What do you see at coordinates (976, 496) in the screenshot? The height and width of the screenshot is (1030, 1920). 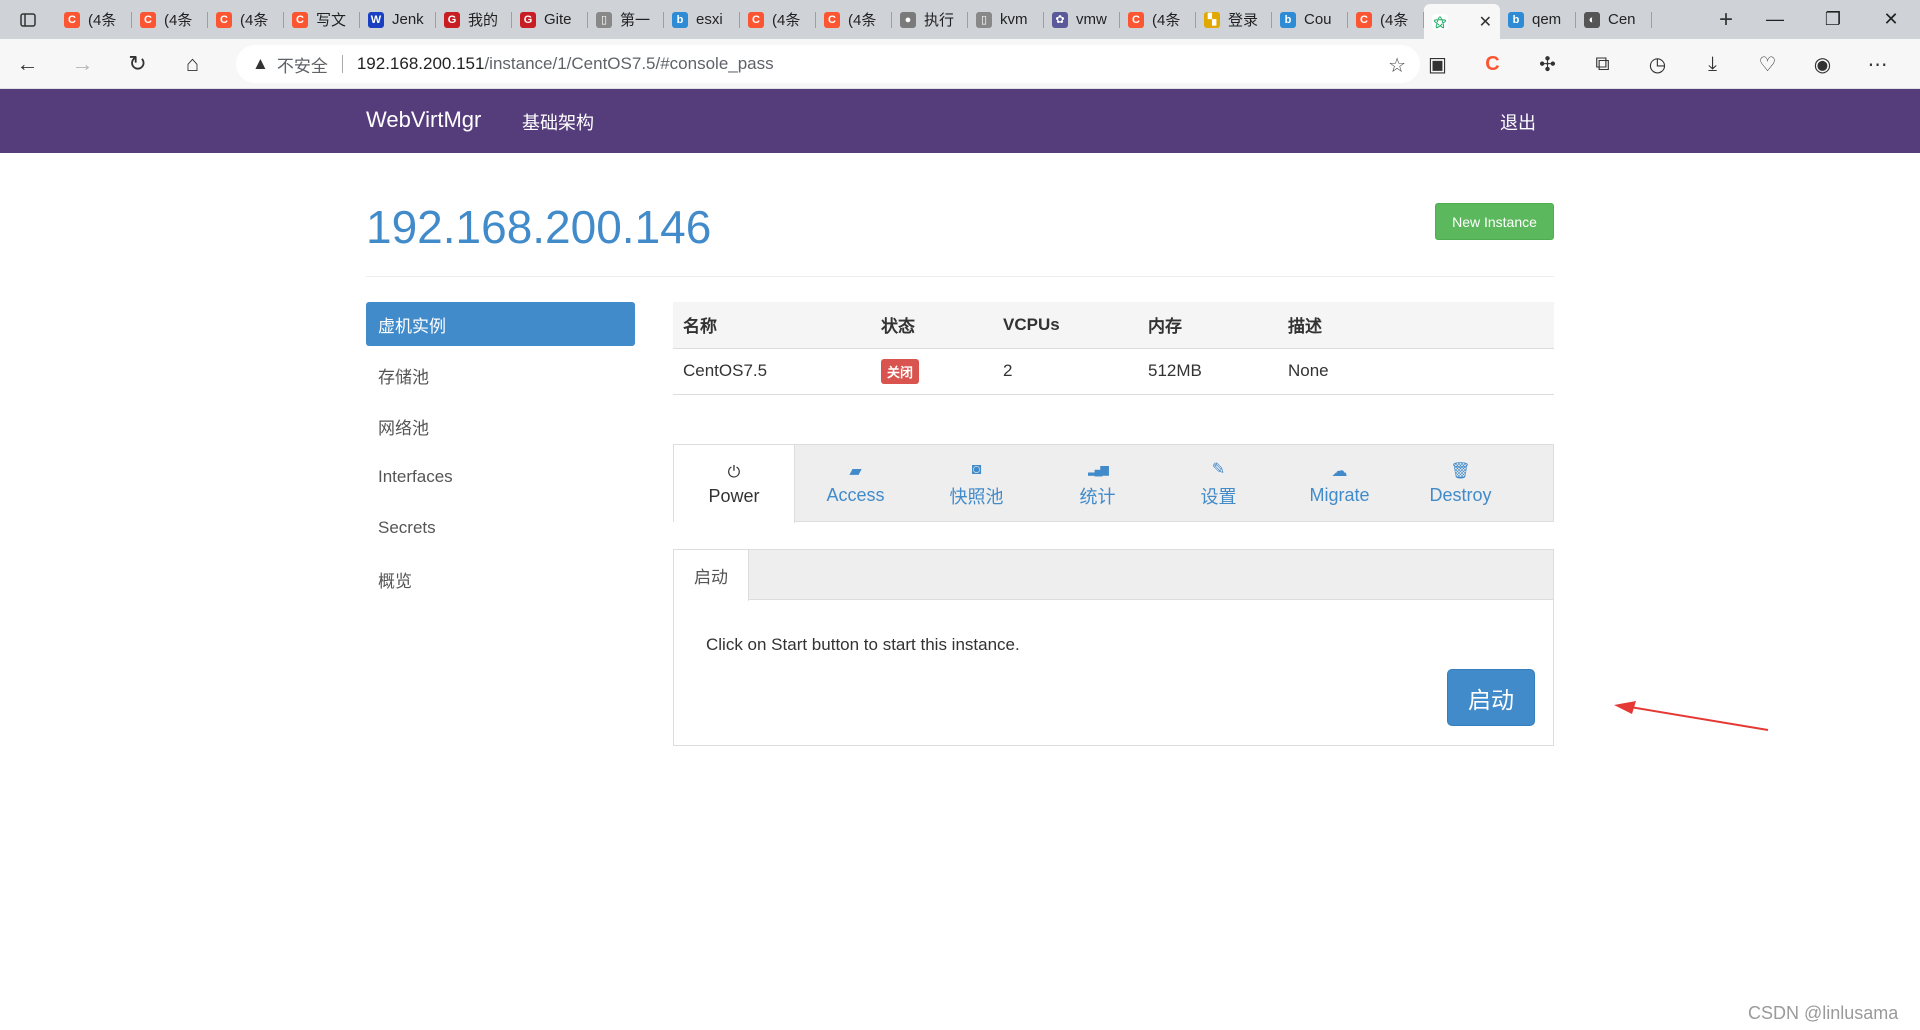 I see `action-tab-label: 快照池` at bounding box center [976, 496].